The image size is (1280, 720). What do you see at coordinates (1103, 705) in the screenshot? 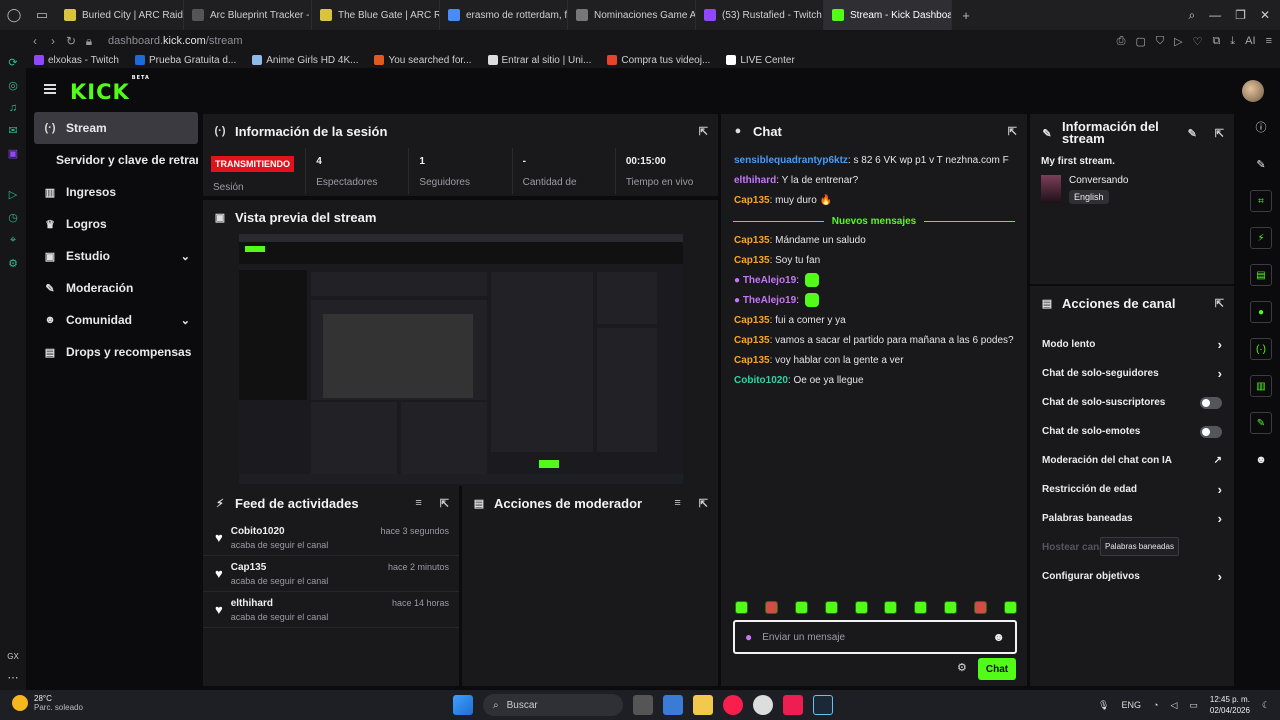
I see `mic-tray-icon: 🎙︎` at bounding box center [1103, 705].